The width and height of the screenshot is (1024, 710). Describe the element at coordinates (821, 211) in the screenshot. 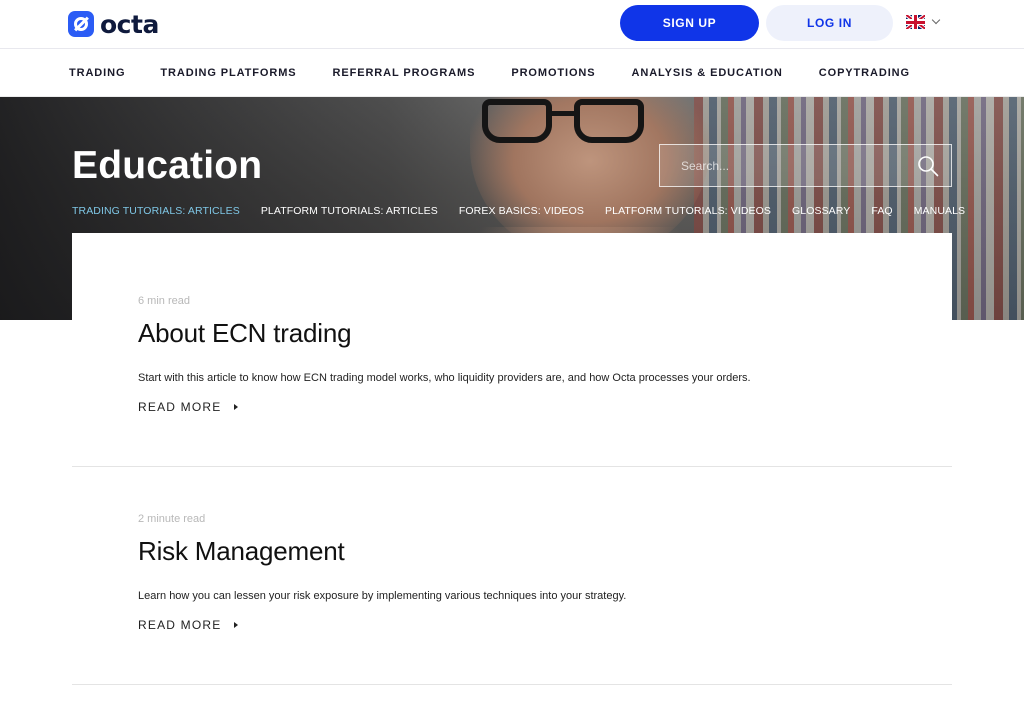

I see `subnav-glossary: GLOSSARY` at that location.